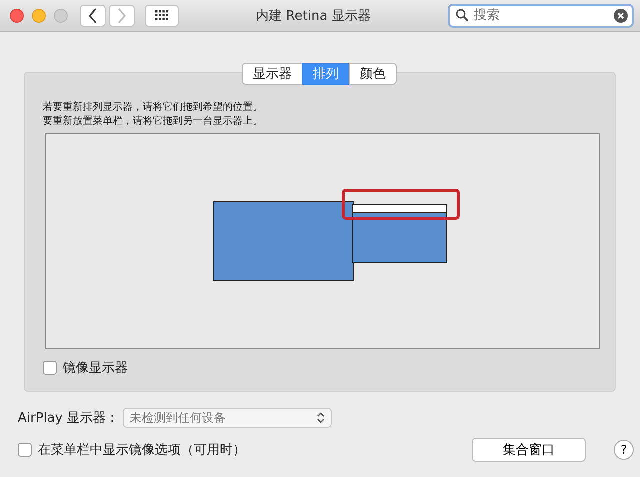 The image size is (640, 477). What do you see at coordinates (122, 16) in the screenshot?
I see `chevron-right-icon` at bounding box center [122, 16].